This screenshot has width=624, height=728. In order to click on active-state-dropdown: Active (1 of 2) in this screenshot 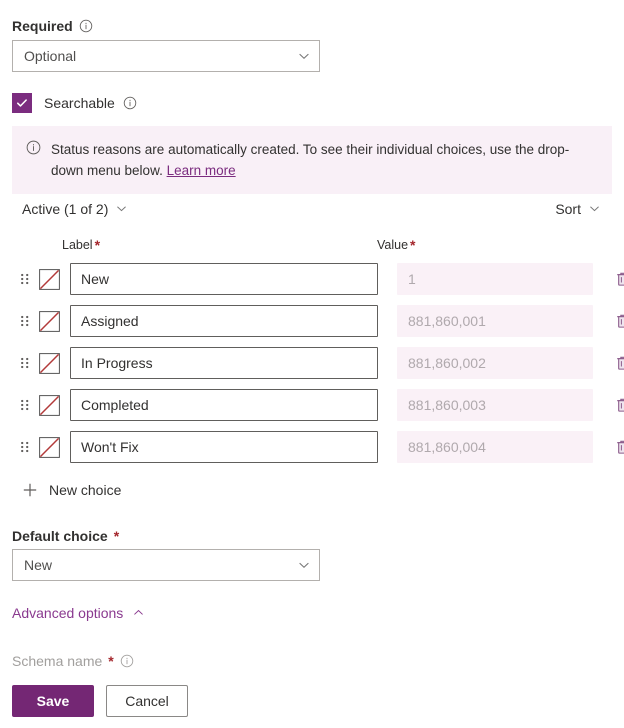, I will do `click(75, 209)`.